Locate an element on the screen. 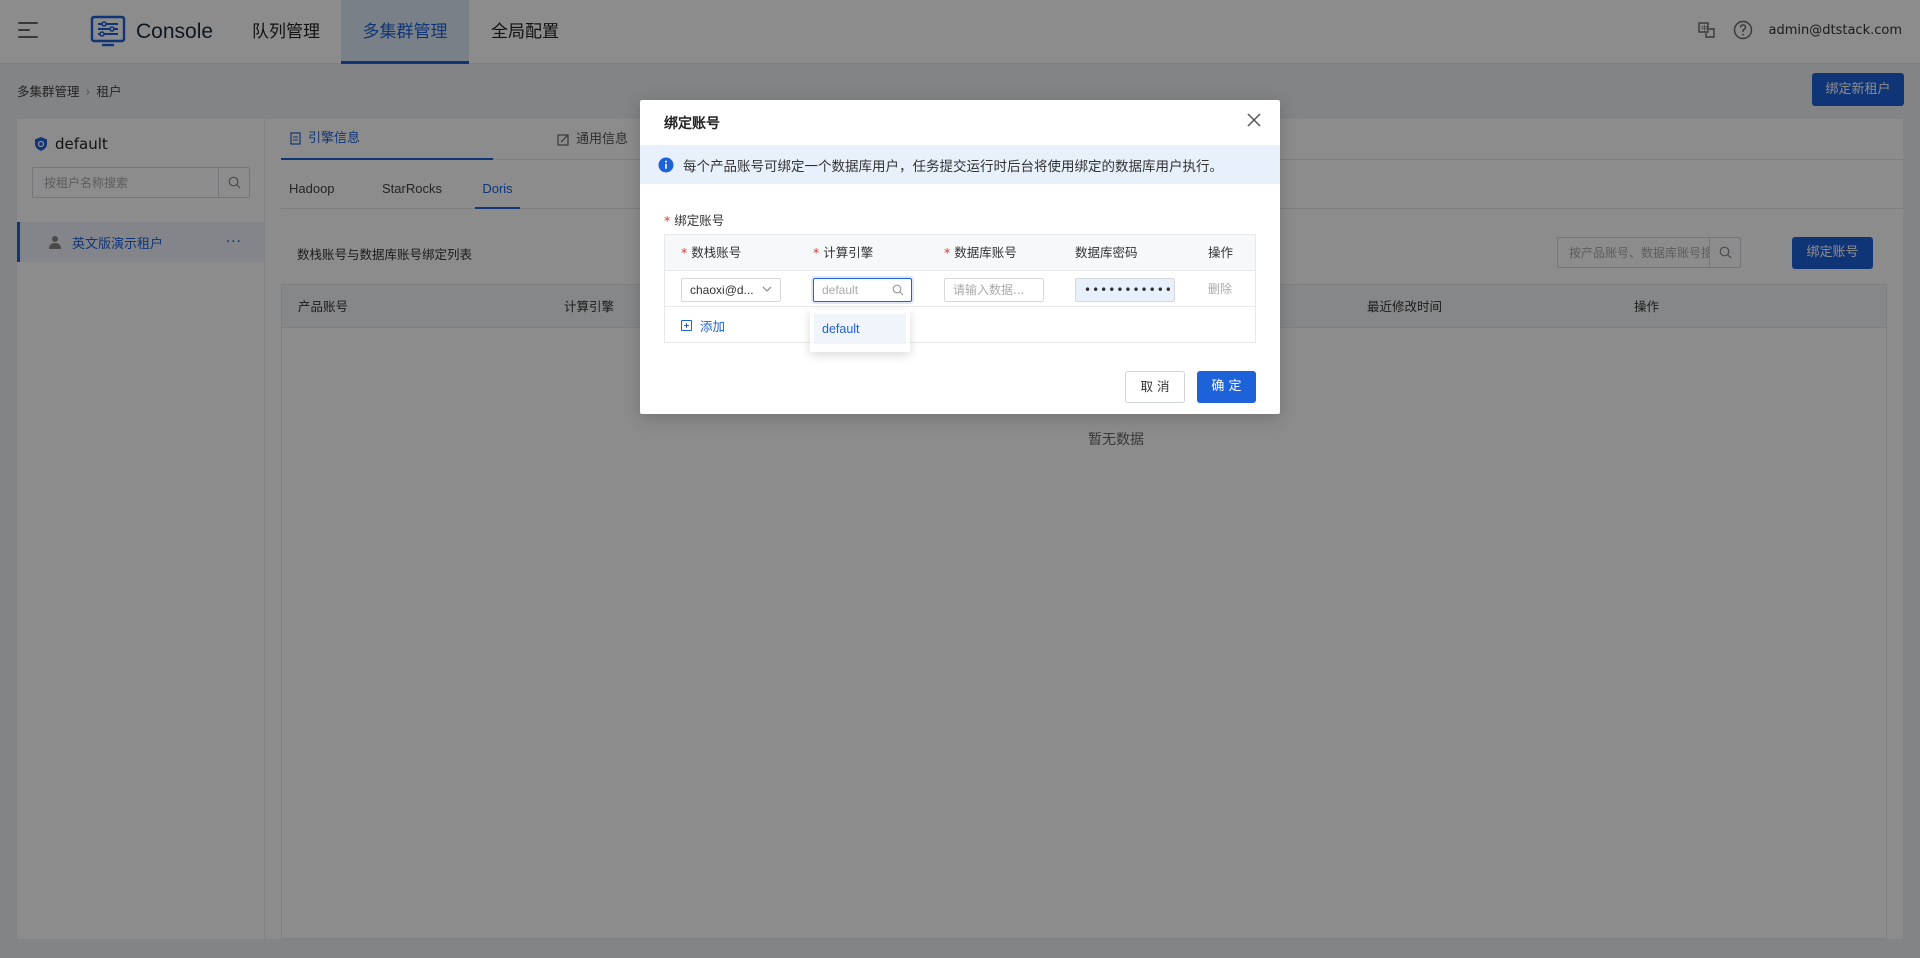  dropdown-option-default: default is located at coordinates (860, 329).